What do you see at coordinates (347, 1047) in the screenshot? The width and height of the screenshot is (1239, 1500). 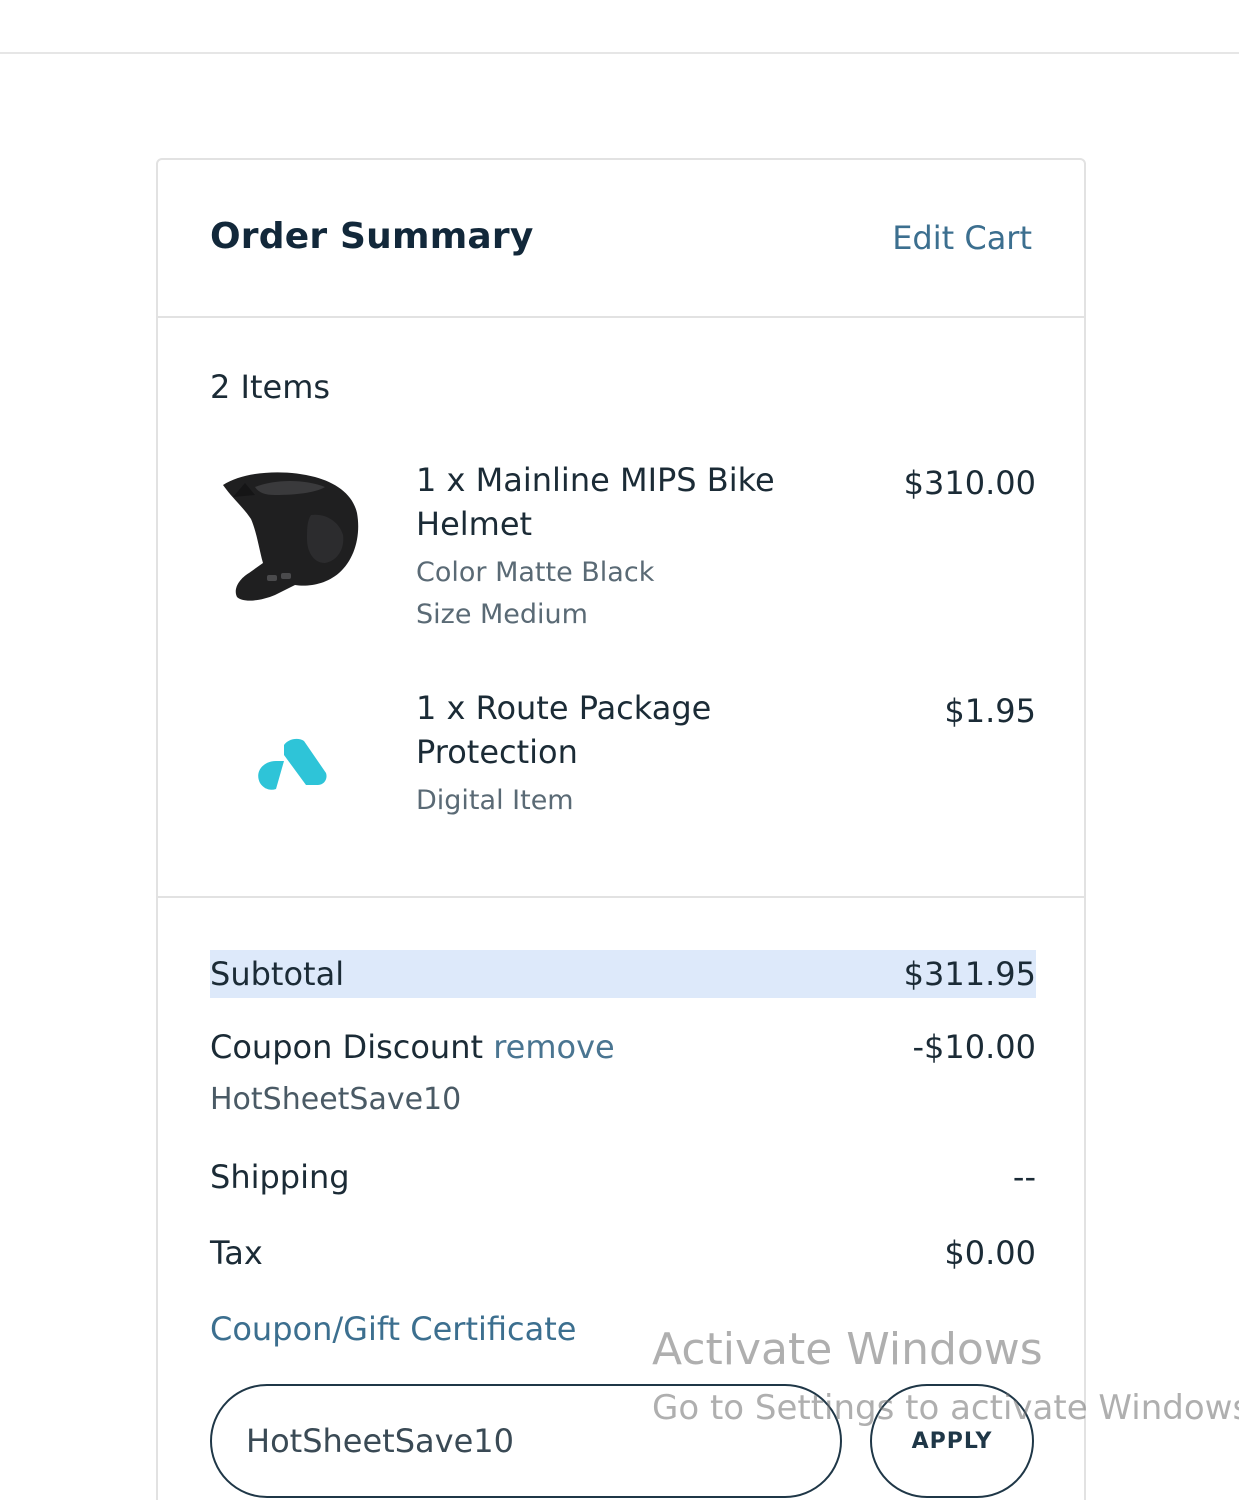 I see `coupon-discount-label: Coupon Discount` at bounding box center [347, 1047].